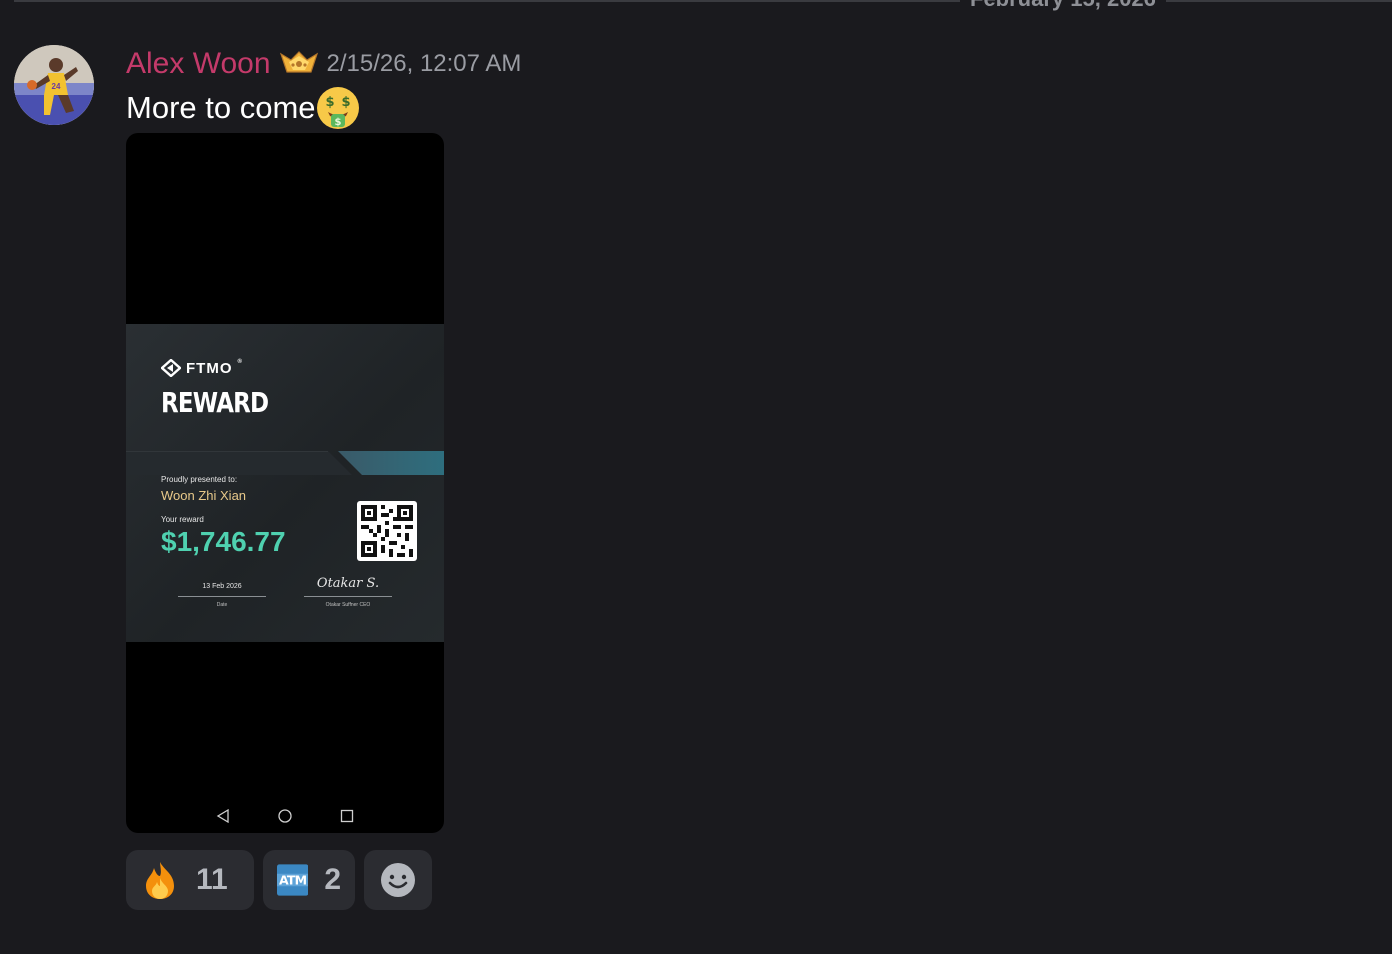 The width and height of the screenshot is (1392, 954). I want to click on reaction-count: 2, so click(332, 879).